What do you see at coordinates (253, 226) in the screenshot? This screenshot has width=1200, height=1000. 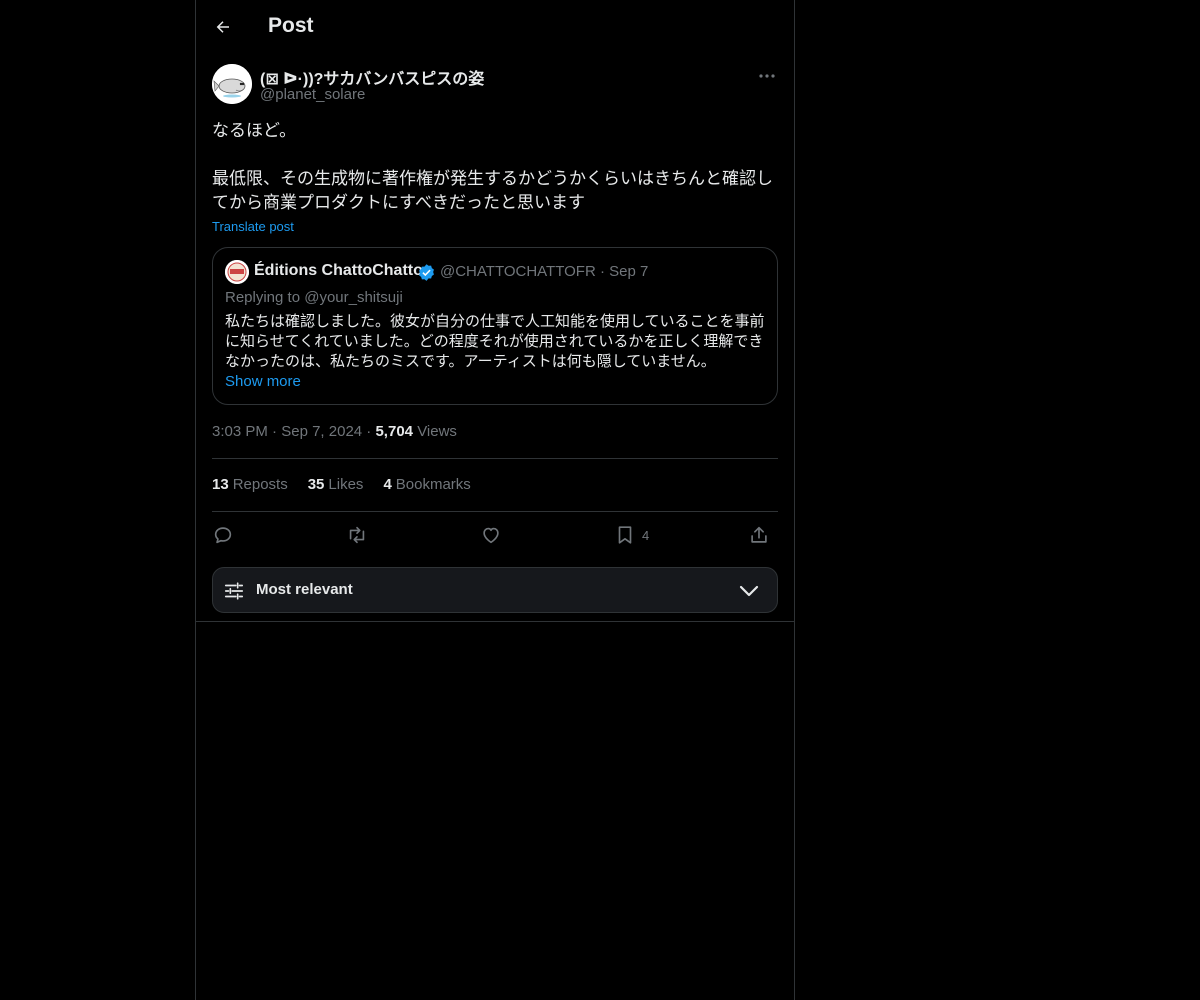 I see `translate-post-link: Translate post` at bounding box center [253, 226].